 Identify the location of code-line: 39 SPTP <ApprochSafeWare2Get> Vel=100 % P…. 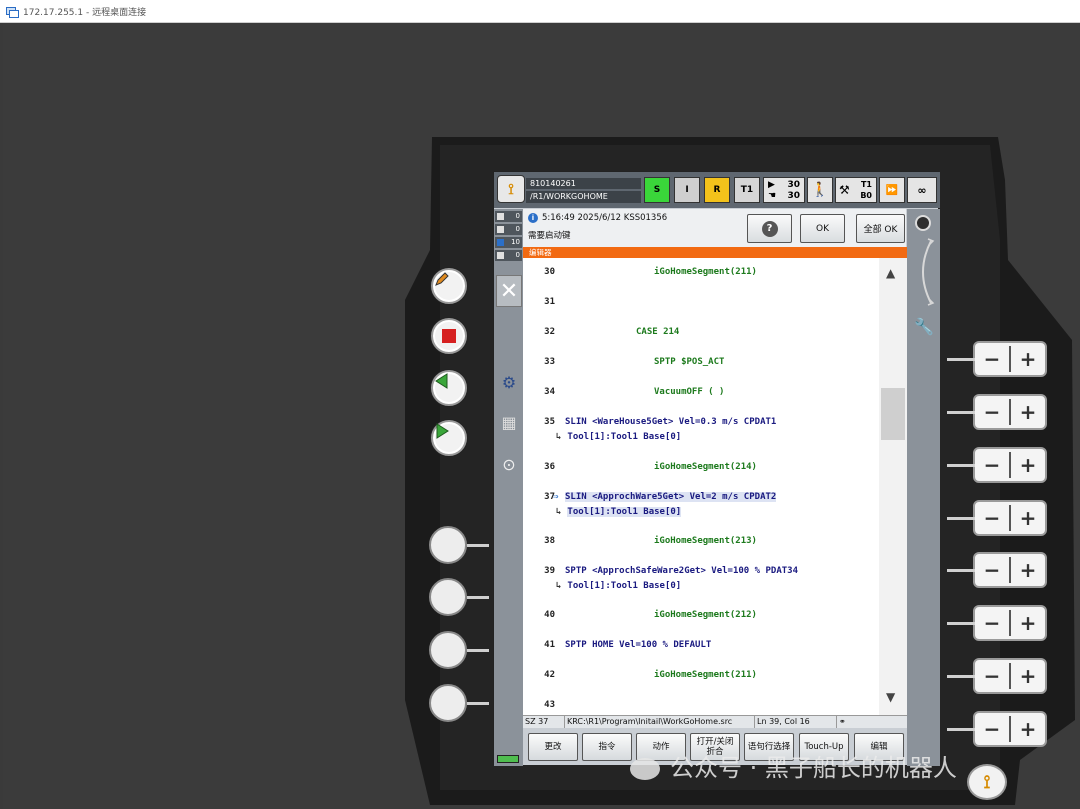
(701, 581).